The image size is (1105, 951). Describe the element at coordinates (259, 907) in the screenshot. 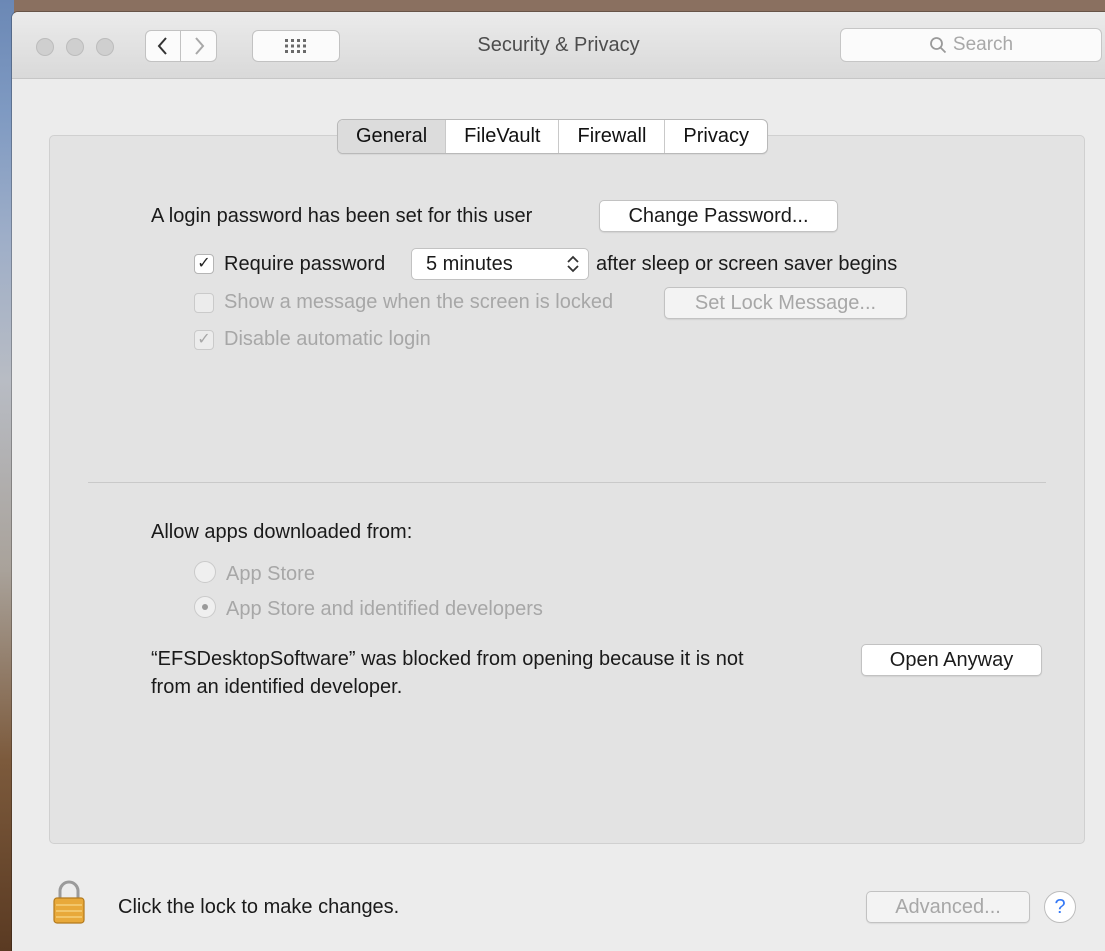

I see `lock-status-text: Click the lock to make changes.` at that location.